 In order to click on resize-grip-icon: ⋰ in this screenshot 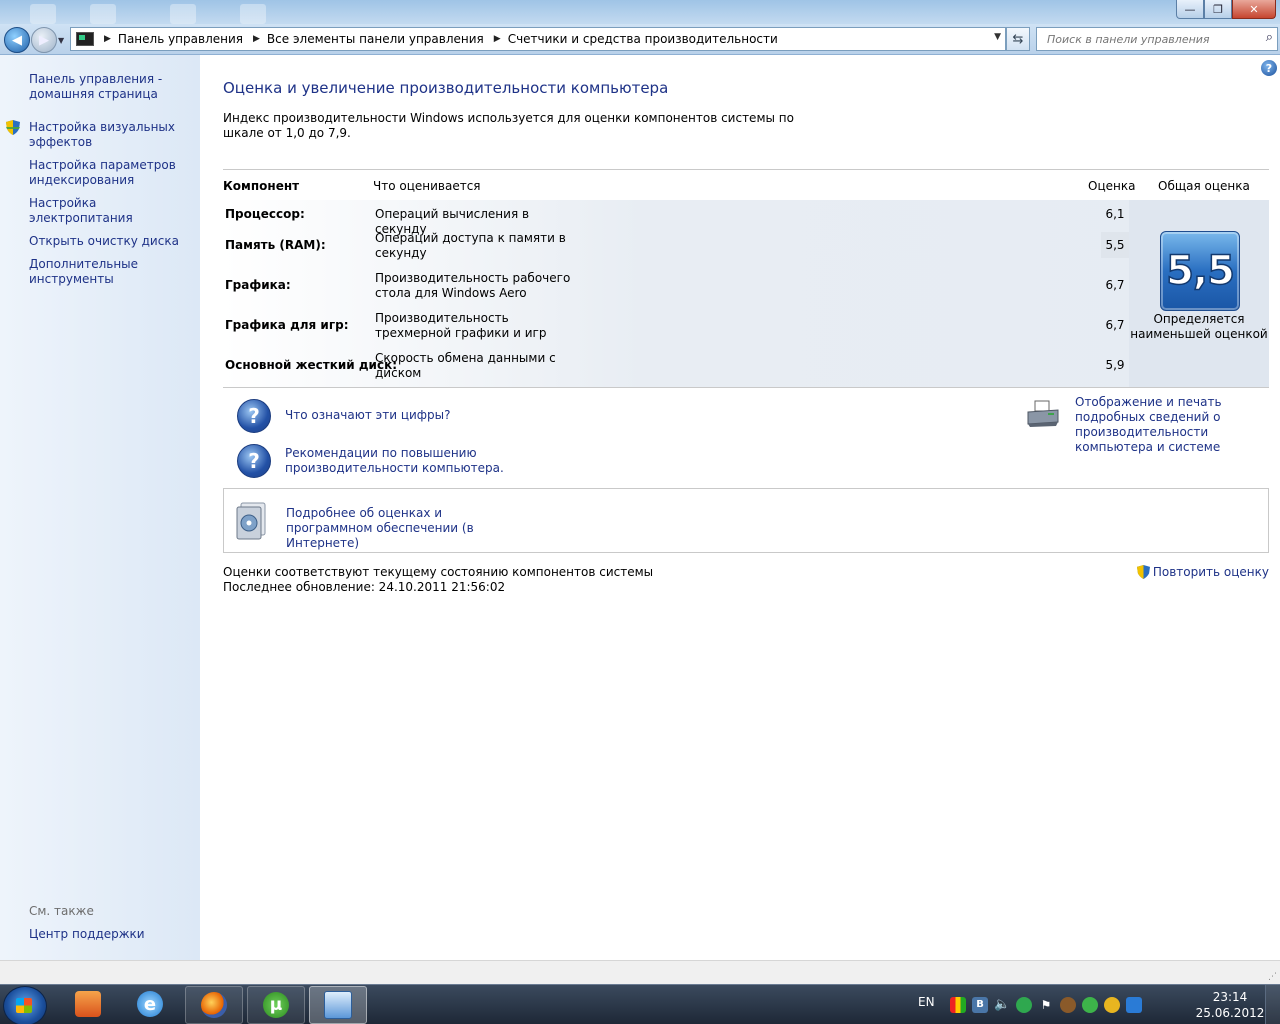, I will do `click(1272, 977)`.